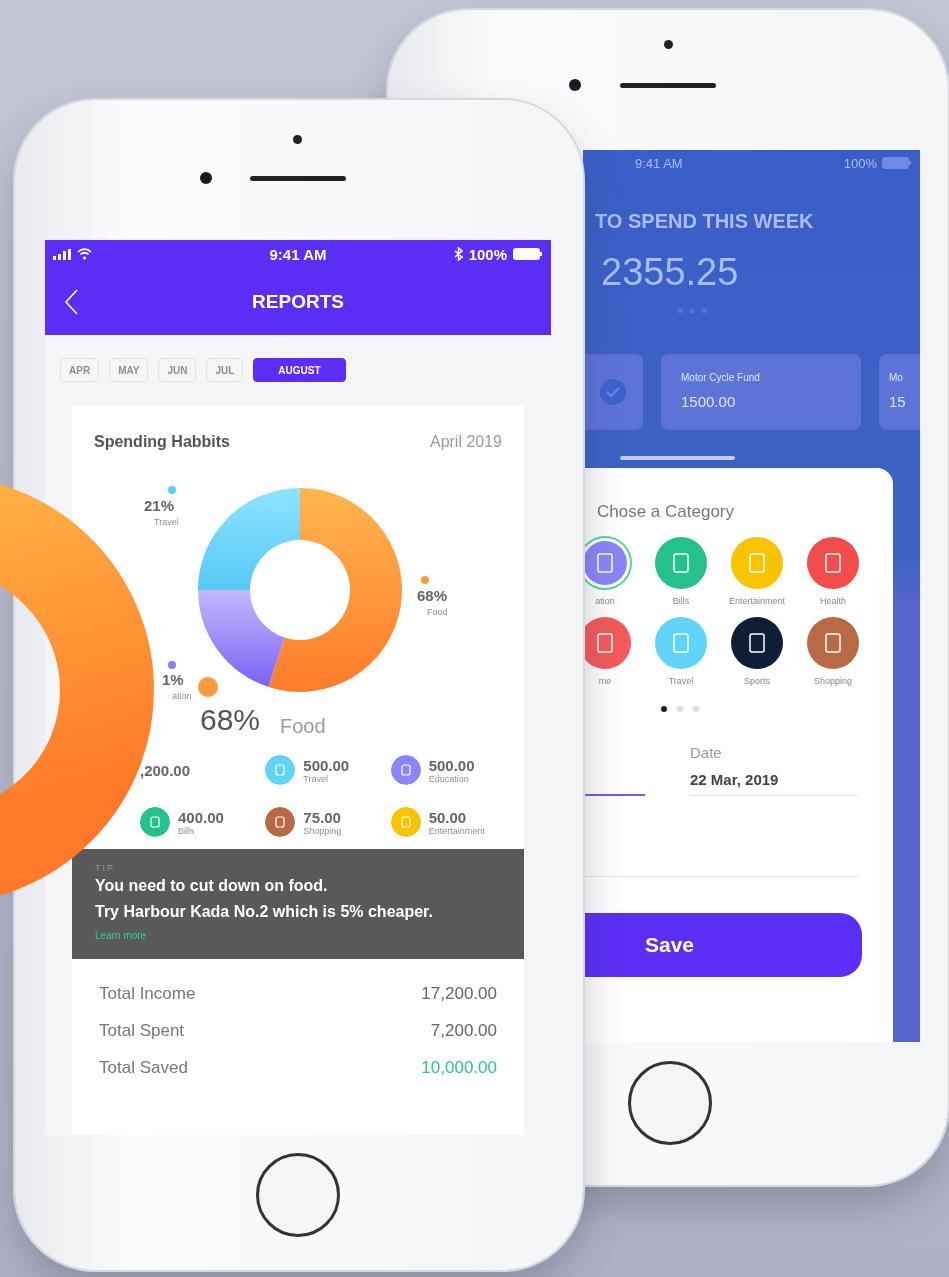 The image size is (949, 1277). Describe the element at coordinates (757, 651) in the screenshot. I see `category-item: Sports` at that location.